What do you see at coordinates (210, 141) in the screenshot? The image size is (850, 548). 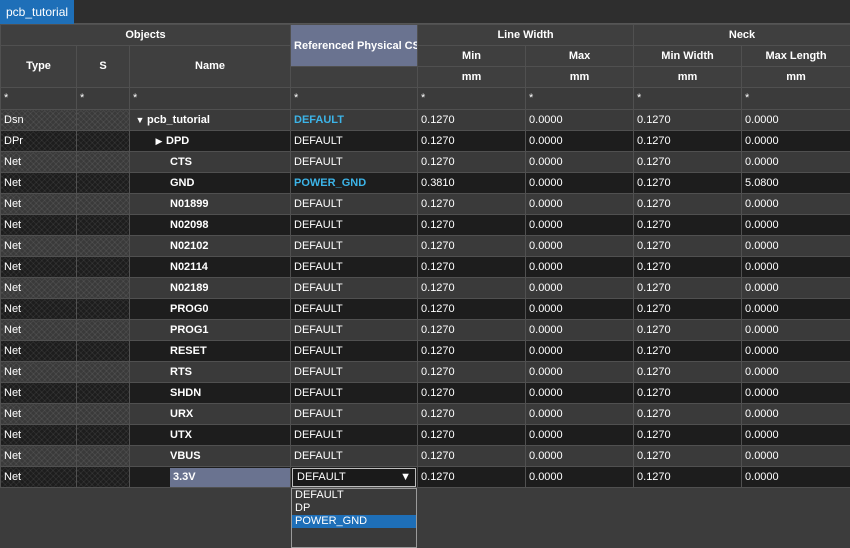 I see `name-cell: ▶ DPD` at bounding box center [210, 141].